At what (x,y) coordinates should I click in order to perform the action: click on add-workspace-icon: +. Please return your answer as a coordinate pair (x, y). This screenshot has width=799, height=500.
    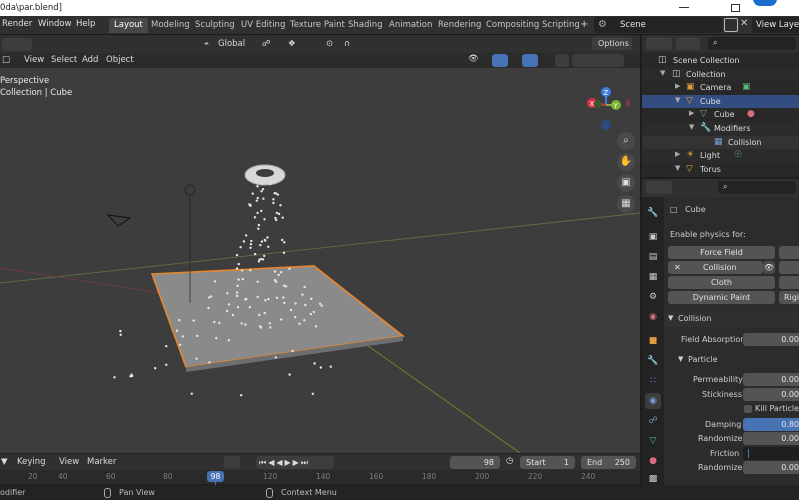
    Looking at the image, I should click on (584, 24).